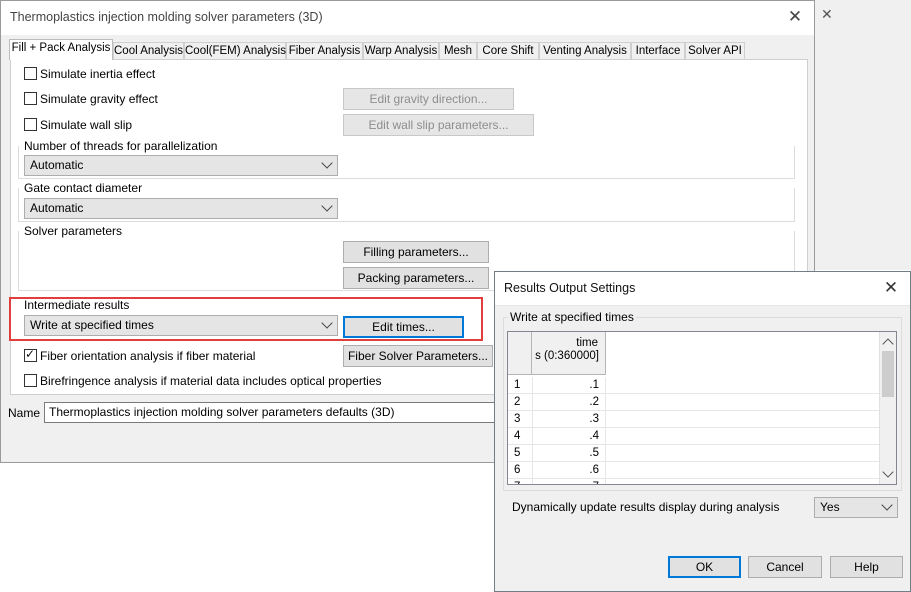 This screenshot has height=592, width=911. I want to click on fiber-orientation-checkbox, so click(30, 354).